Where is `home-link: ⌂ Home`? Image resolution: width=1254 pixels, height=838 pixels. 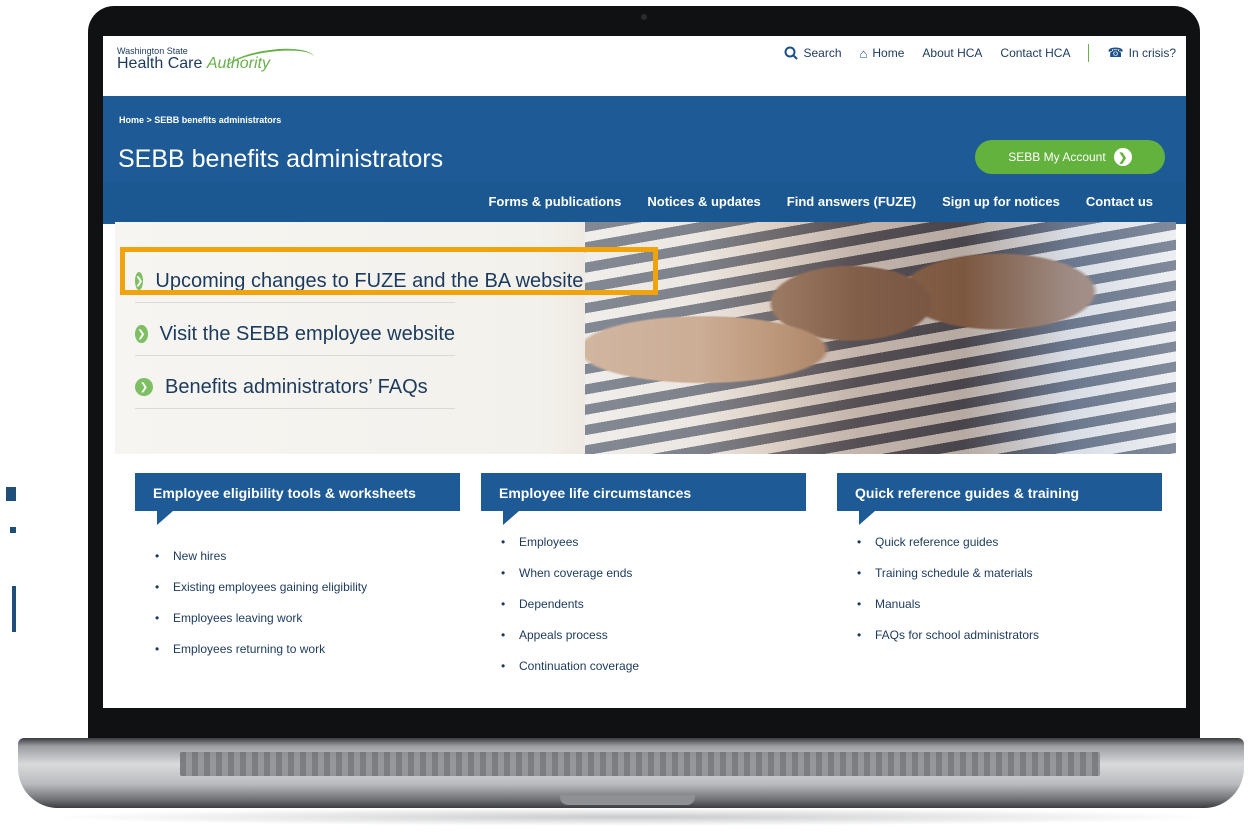 home-link: ⌂ Home is located at coordinates (882, 53).